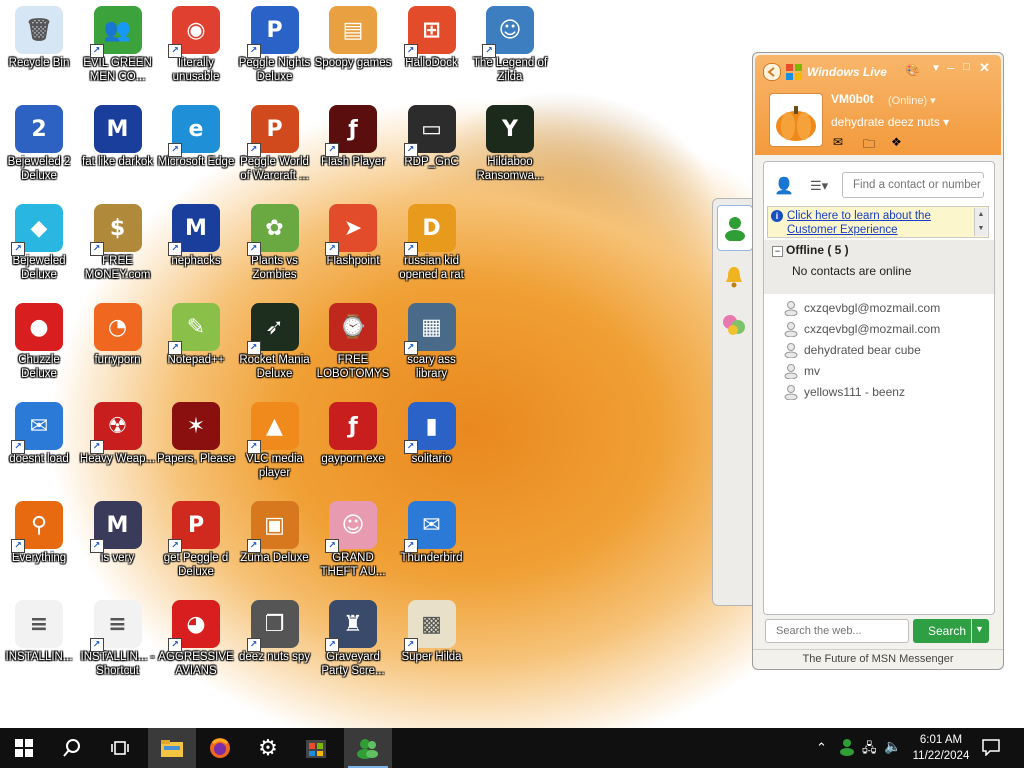 This screenshot has height=768, width=1024. I want to click on desktop-icon: ❐ ↗ deez nuts spy, so click(275, 644).